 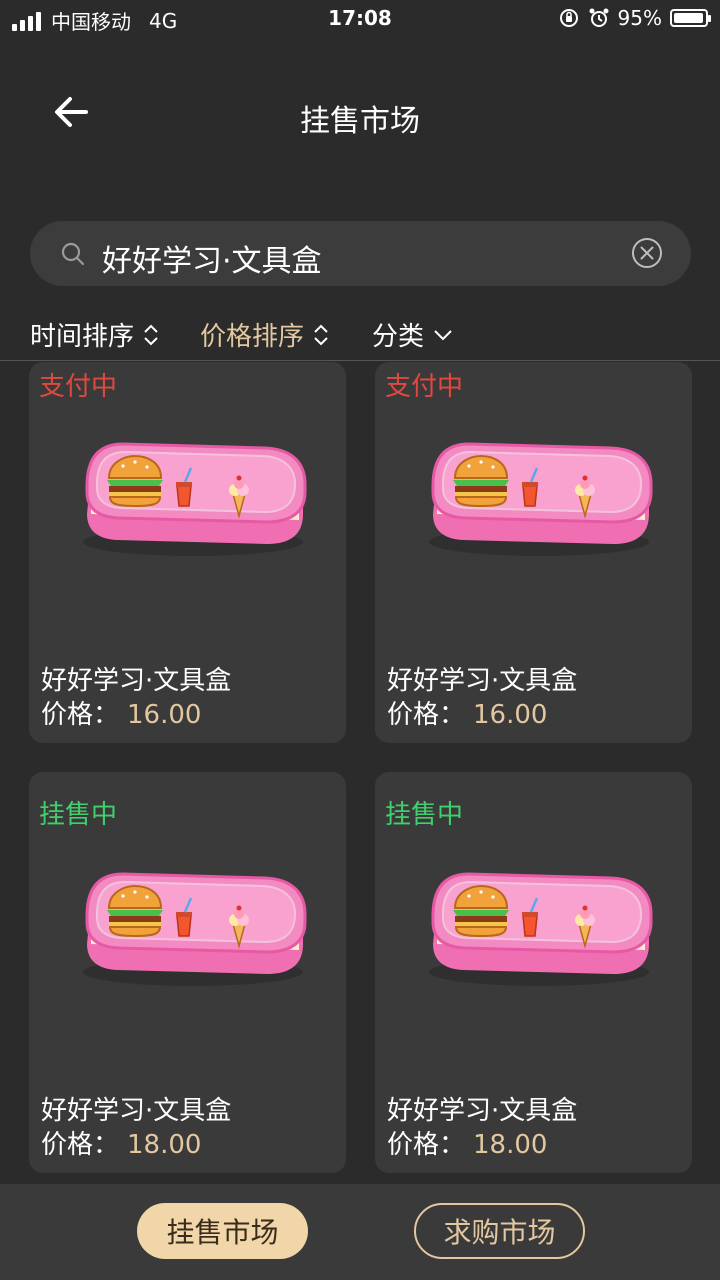 What do you see at coordinates (360, 335) in the screenshot?
I see `filter-bar: 时间排序 价格排序 分类` at bounding box center [360, 335].